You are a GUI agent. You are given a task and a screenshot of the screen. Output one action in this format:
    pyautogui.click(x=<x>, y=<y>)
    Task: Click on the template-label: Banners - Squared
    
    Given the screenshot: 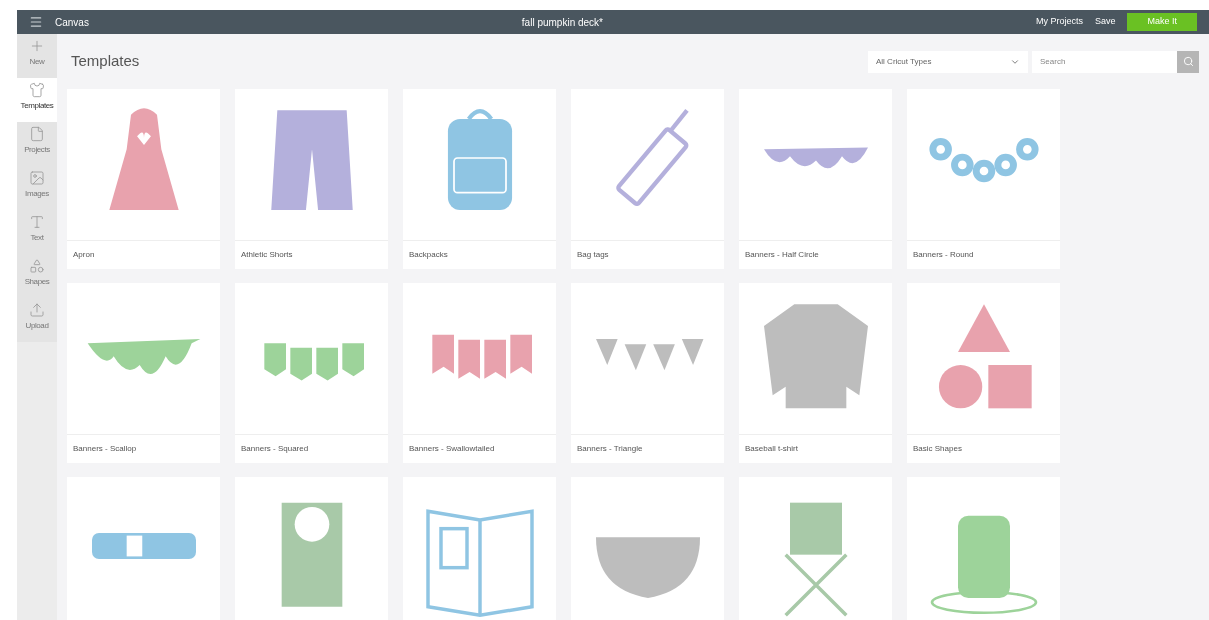 What is the action you would take?
    pyautogui.click(x=275, y=449)
    